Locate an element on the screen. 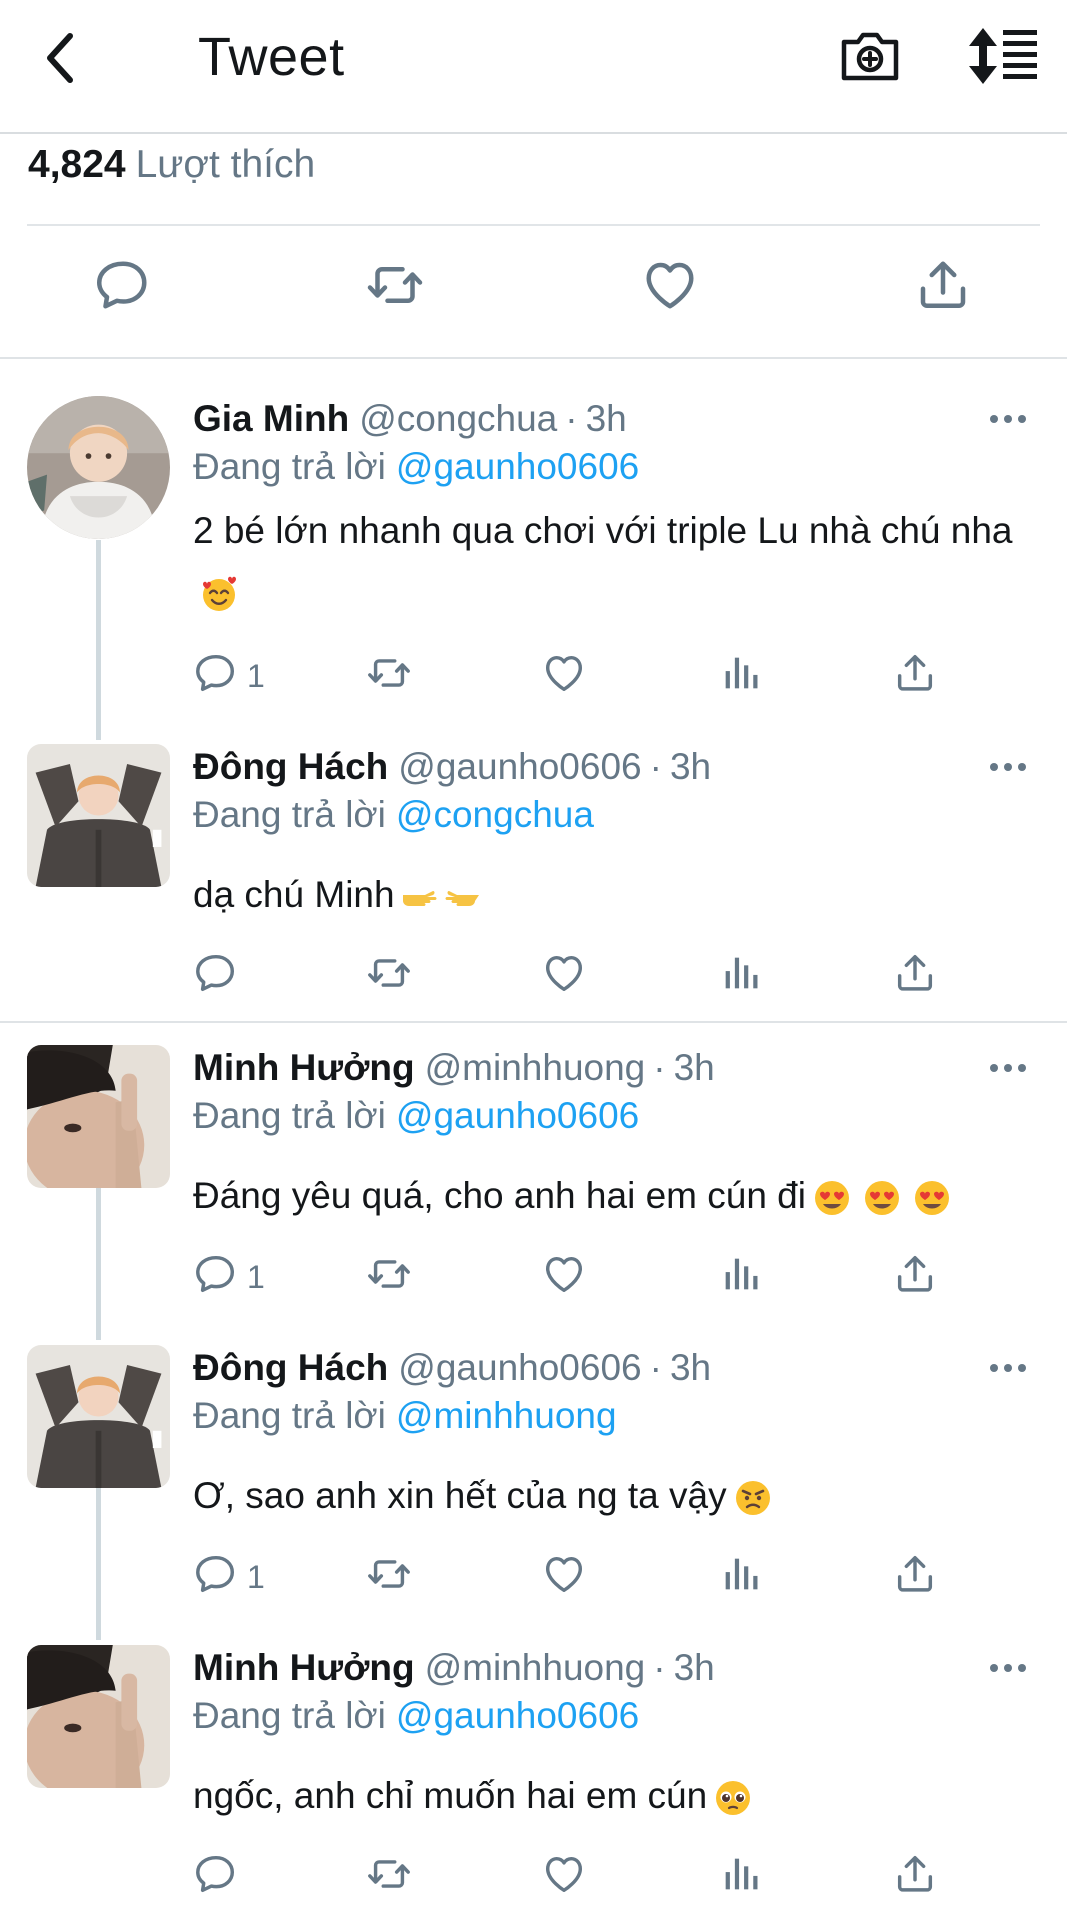 Image resolution: width=1067 pixels, height=1920 pixels. author-name: Gia Minh is located at coordinates (271, 418).